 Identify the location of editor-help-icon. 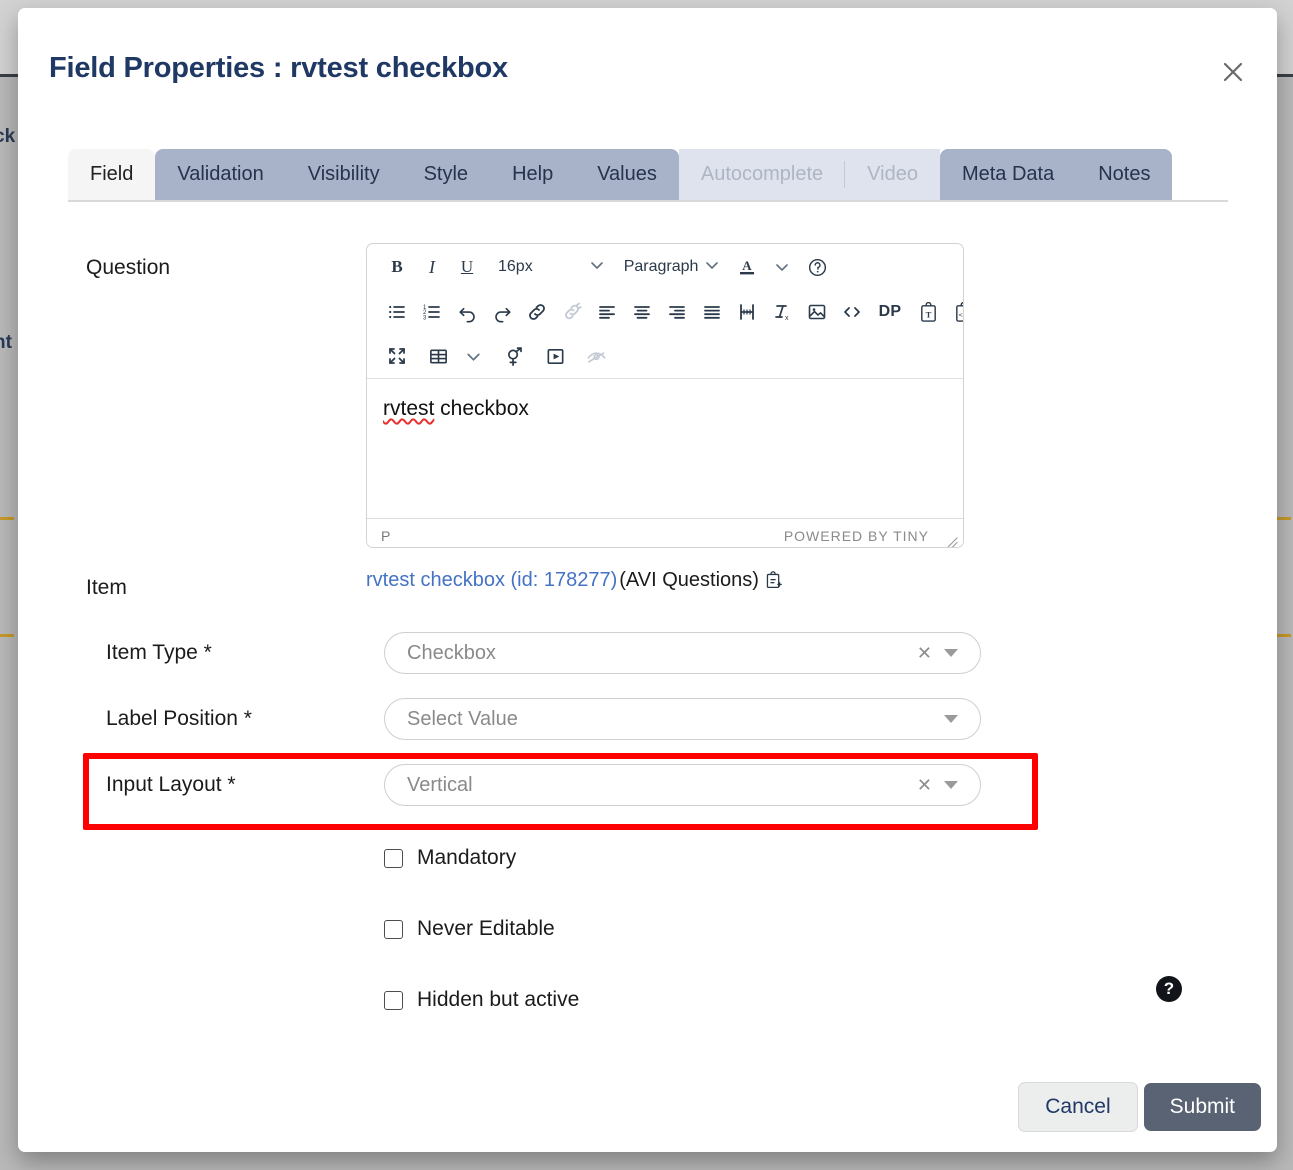
(817, 267).